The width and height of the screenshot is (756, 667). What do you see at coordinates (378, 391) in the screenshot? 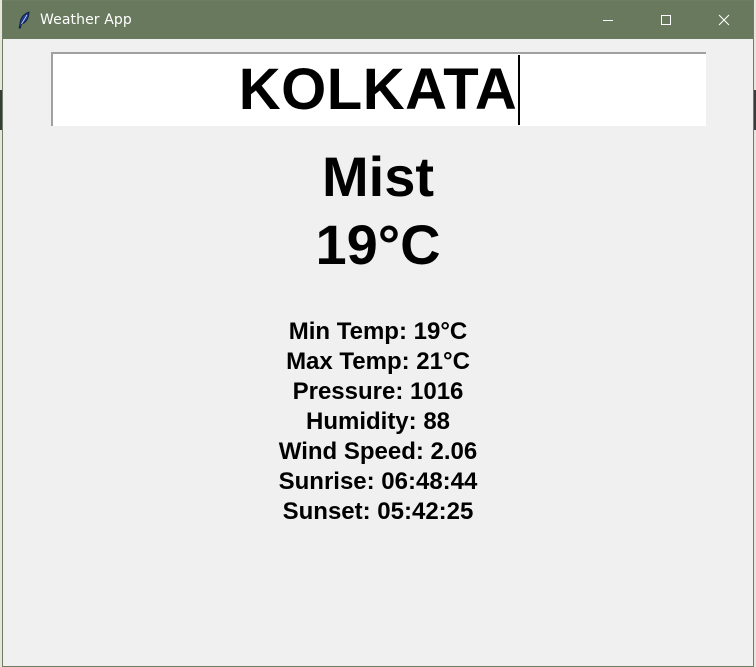
I see `pressure-label: Pressure: 1016` at bounding box center [378, 391].